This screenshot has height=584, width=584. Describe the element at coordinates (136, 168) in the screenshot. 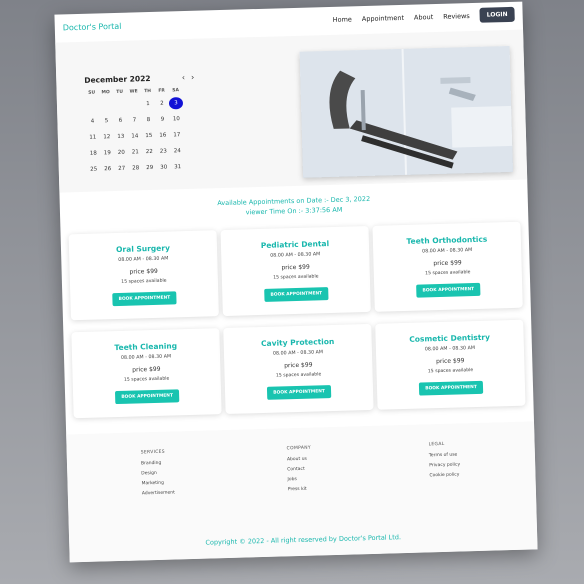

I see `calendar-day: 28` at that location.